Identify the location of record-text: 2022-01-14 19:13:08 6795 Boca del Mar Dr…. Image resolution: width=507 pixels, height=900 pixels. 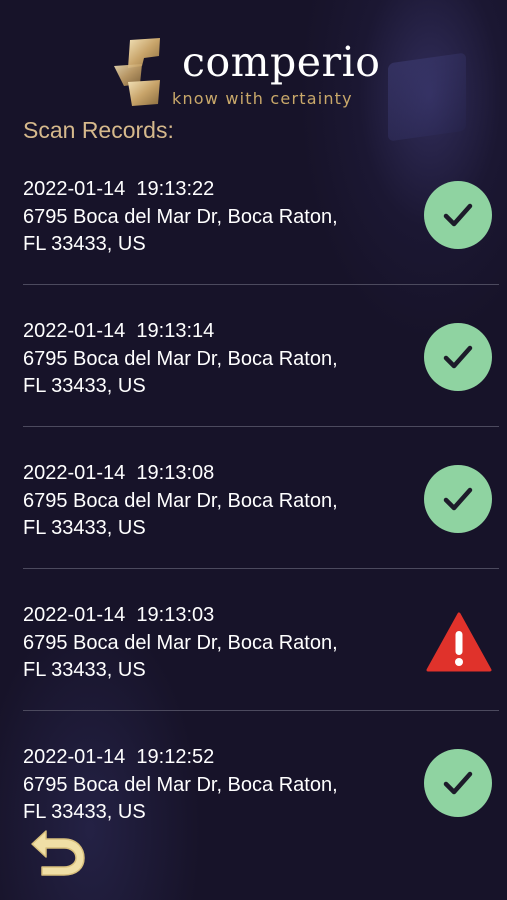
(180, 501).